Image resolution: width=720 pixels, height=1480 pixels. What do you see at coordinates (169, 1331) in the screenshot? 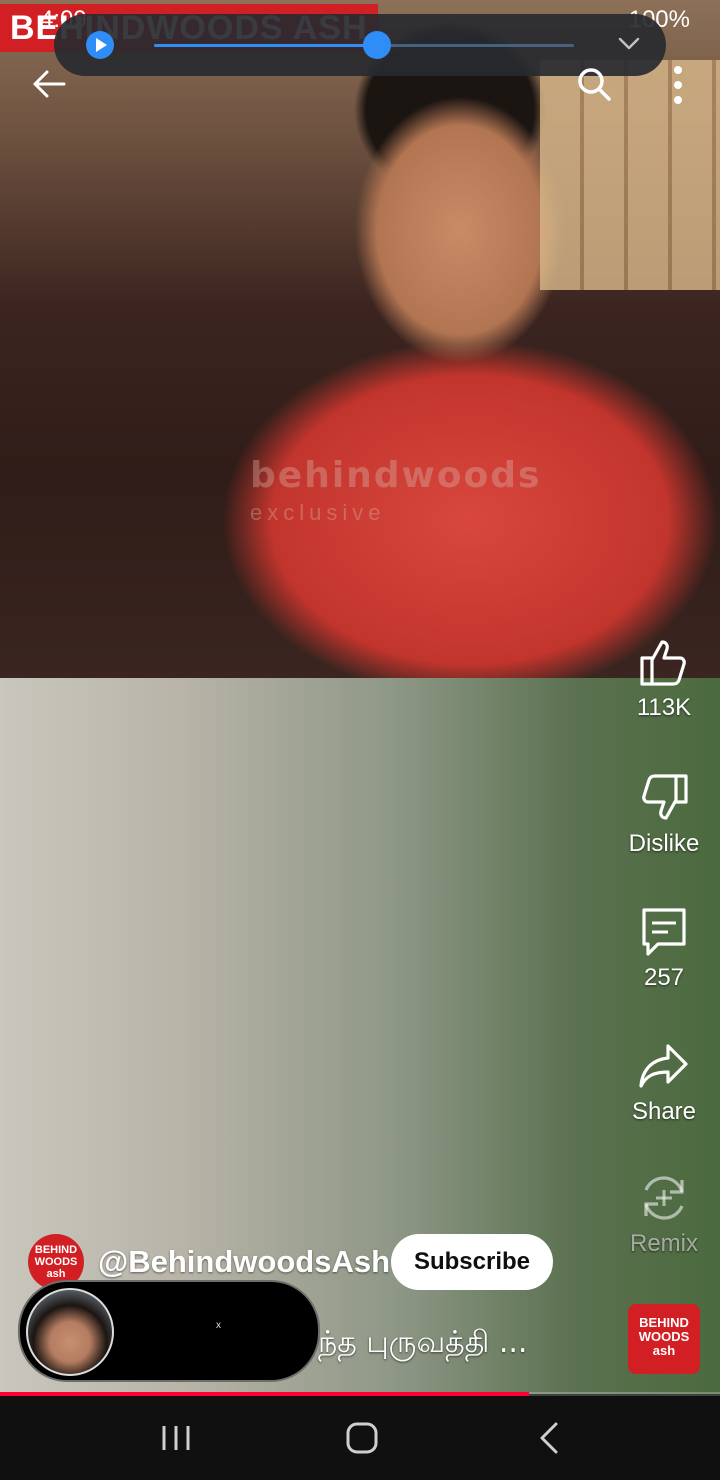
I see `floating-mini-player: x` at bounding box center [169, 1331].